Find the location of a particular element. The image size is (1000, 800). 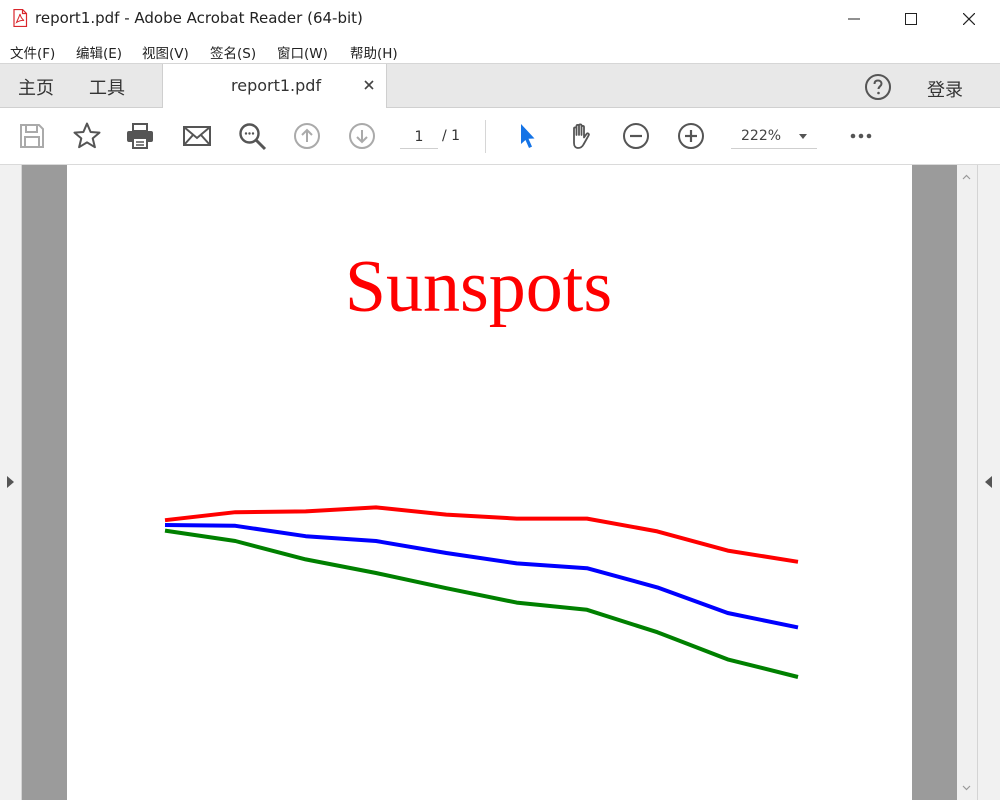

toolbar-separator is located at coordinates (485, 136).